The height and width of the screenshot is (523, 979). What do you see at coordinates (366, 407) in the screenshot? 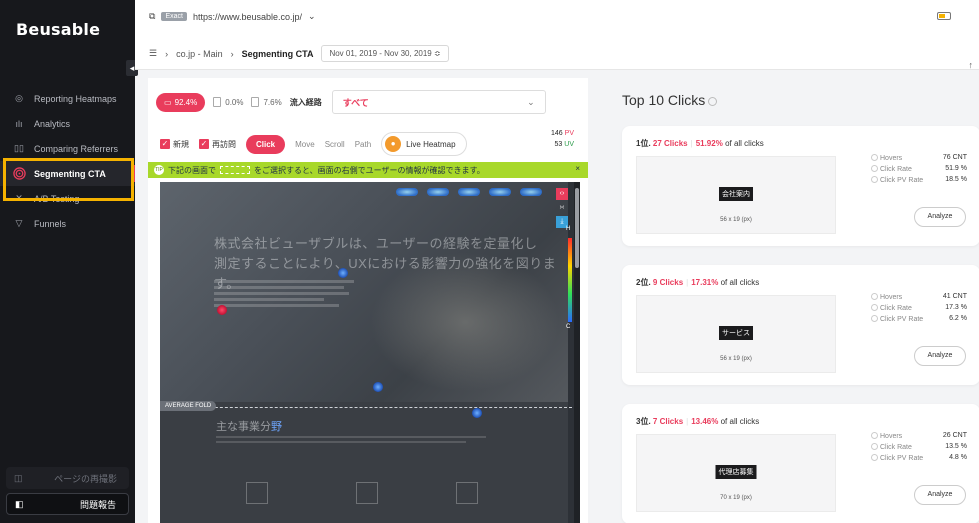
I see `average-fold-line` at bounding box center [366, 407].